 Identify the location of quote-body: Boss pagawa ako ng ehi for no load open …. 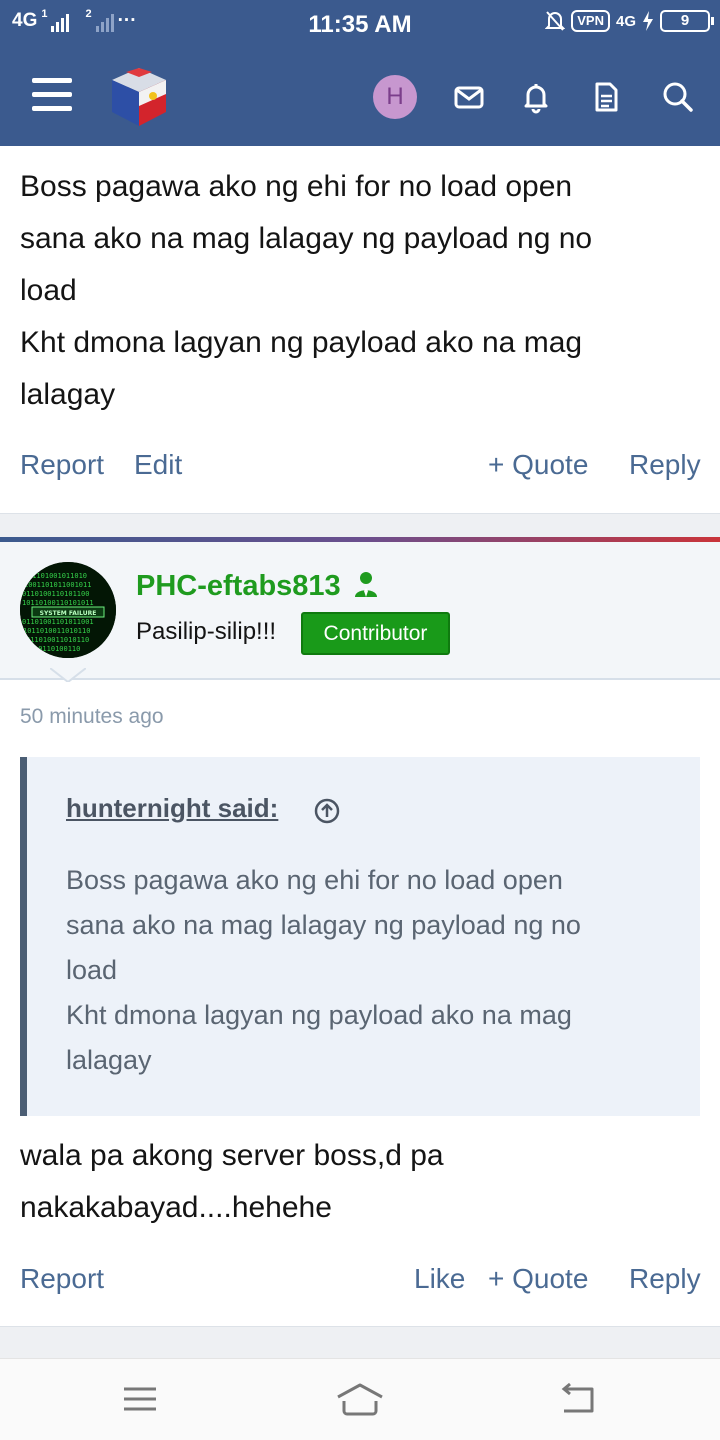
(366, 970).